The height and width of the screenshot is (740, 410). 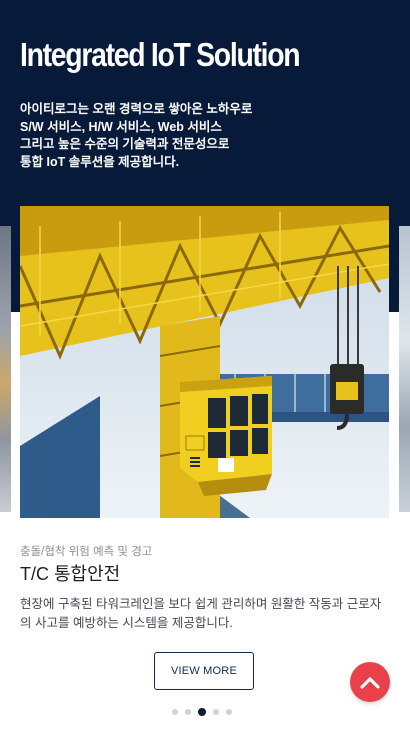 What do you see at coordinates (70, 574) in the screenshot?
I see `card-title: T/C 통합안전` at bounding box center [70, 574].